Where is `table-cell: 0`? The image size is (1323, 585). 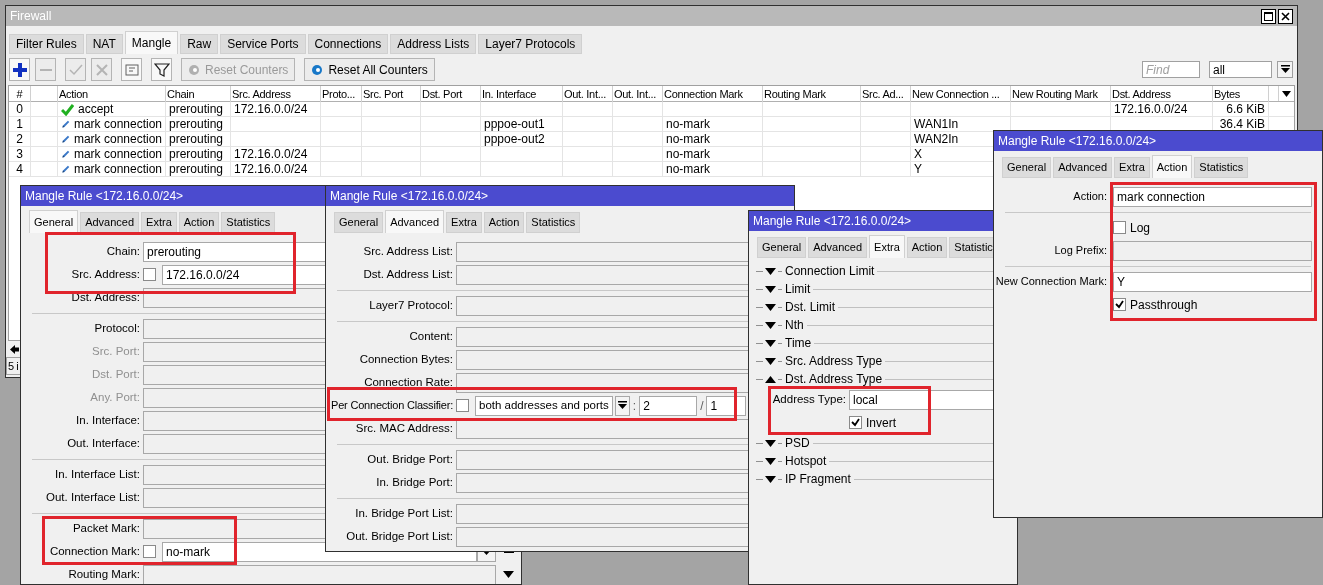
table-cell: 0 is located at coordinates (19, 109).